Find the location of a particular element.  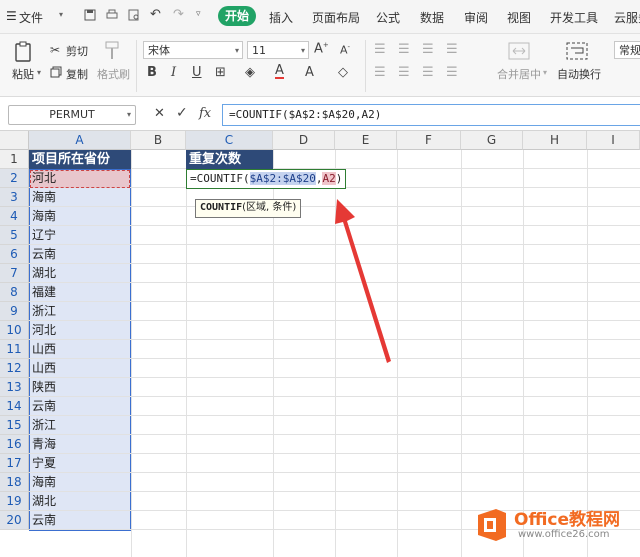

name-box-chevron-icon: ▾ is located at coordinates (129, 115).